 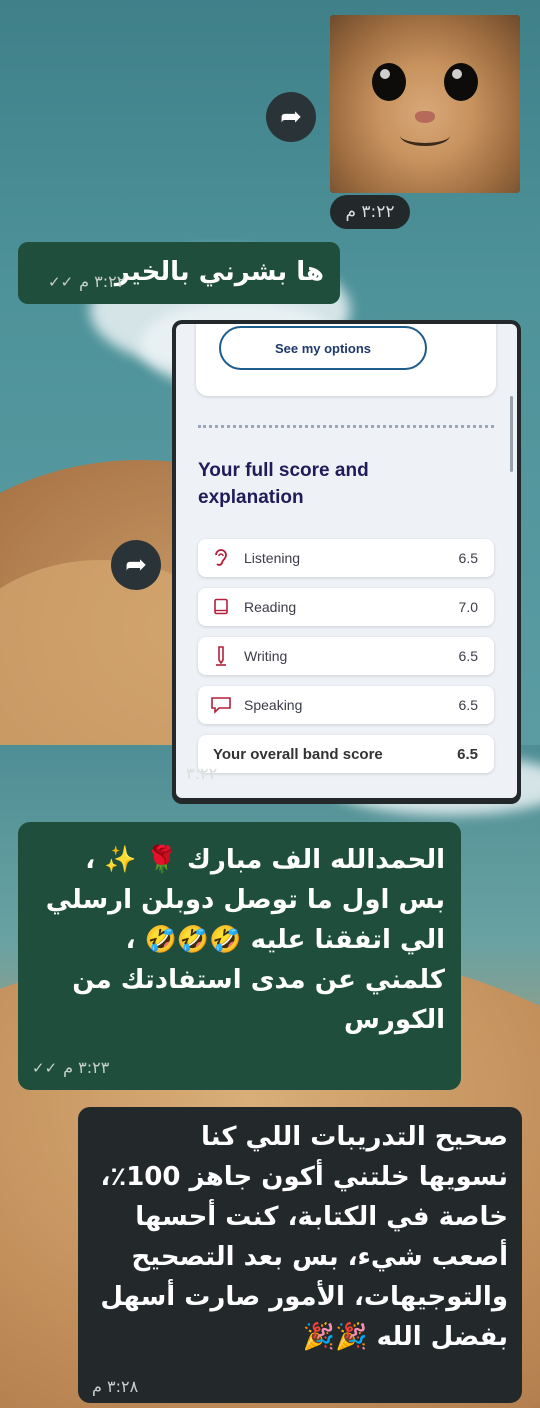 What do you see at coordinates (354, 1137) in the screenshot?
I see `message-line: صحيح التدريبات اللي كنا` at bounding box center [354, 1137].